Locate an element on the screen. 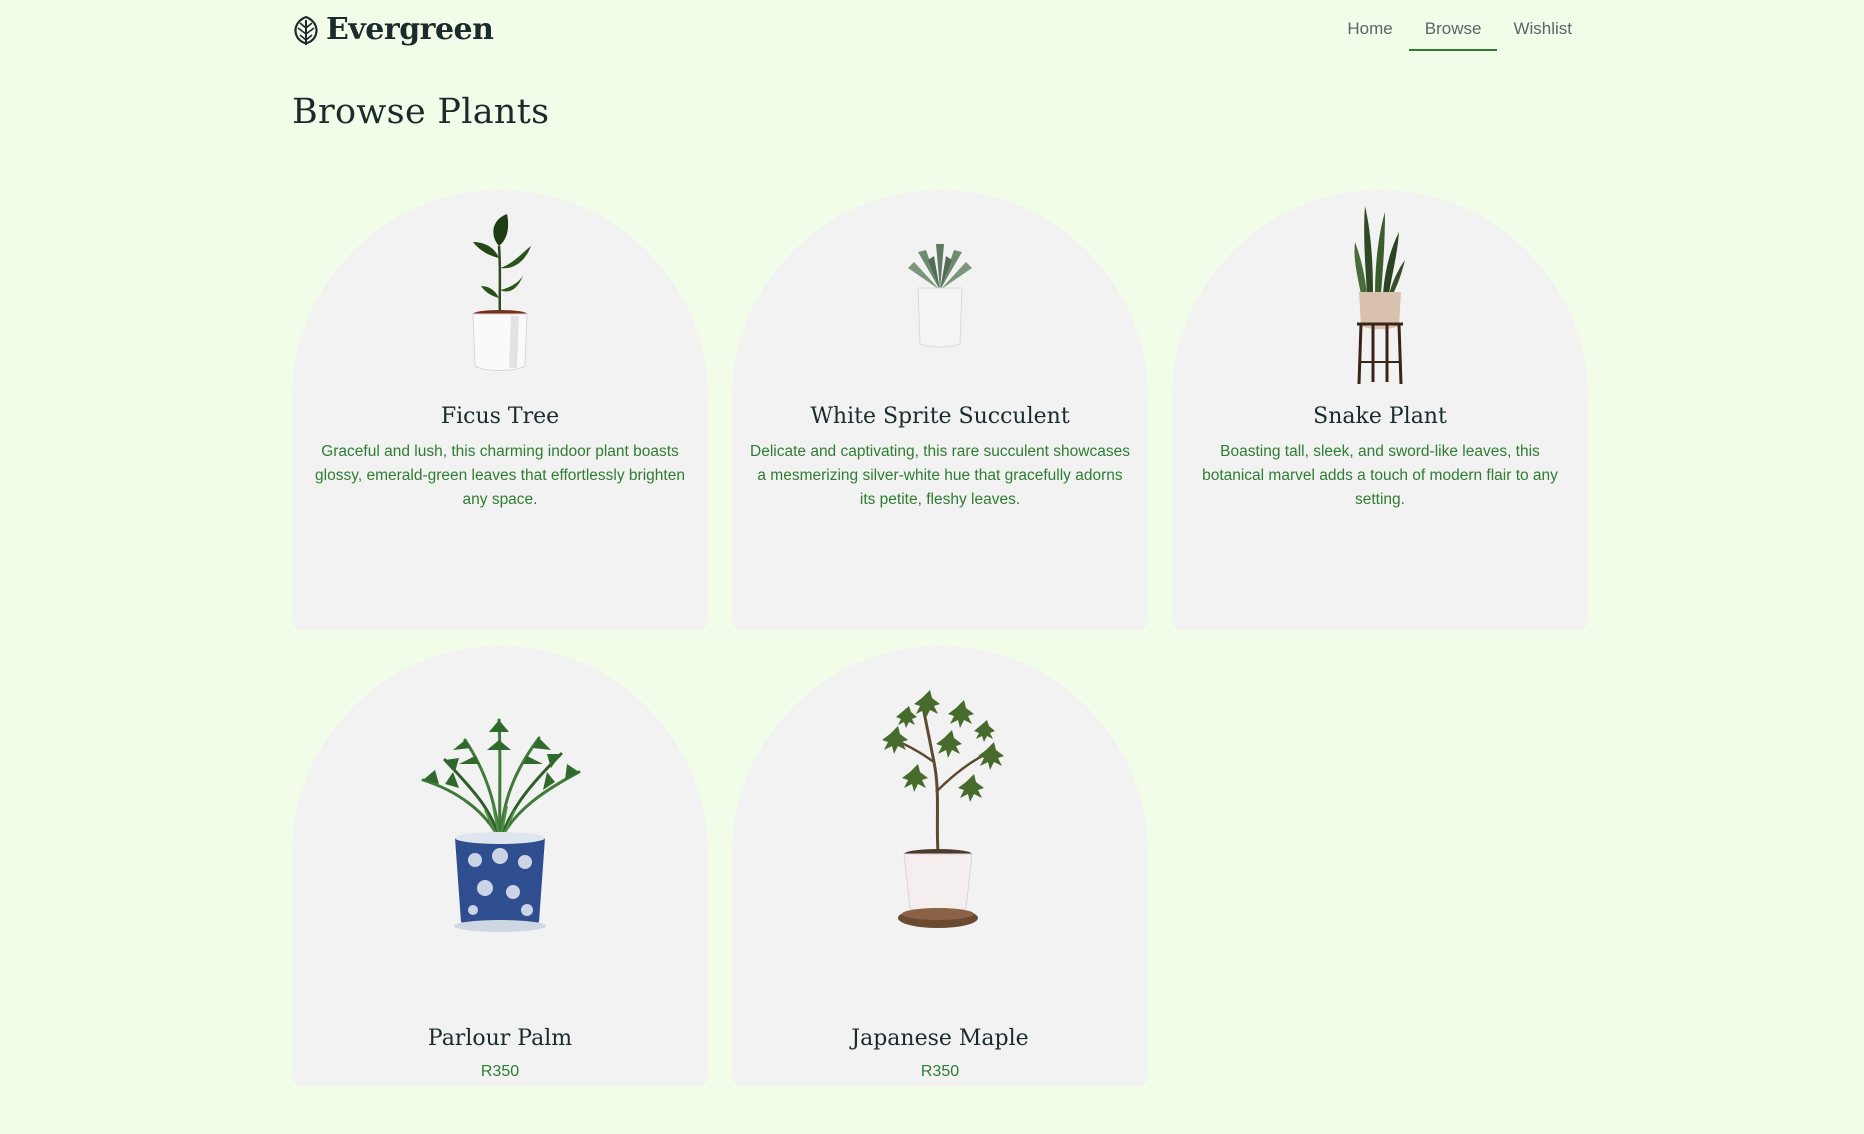  nav-home: Home is located at coordinates (1369, 32).